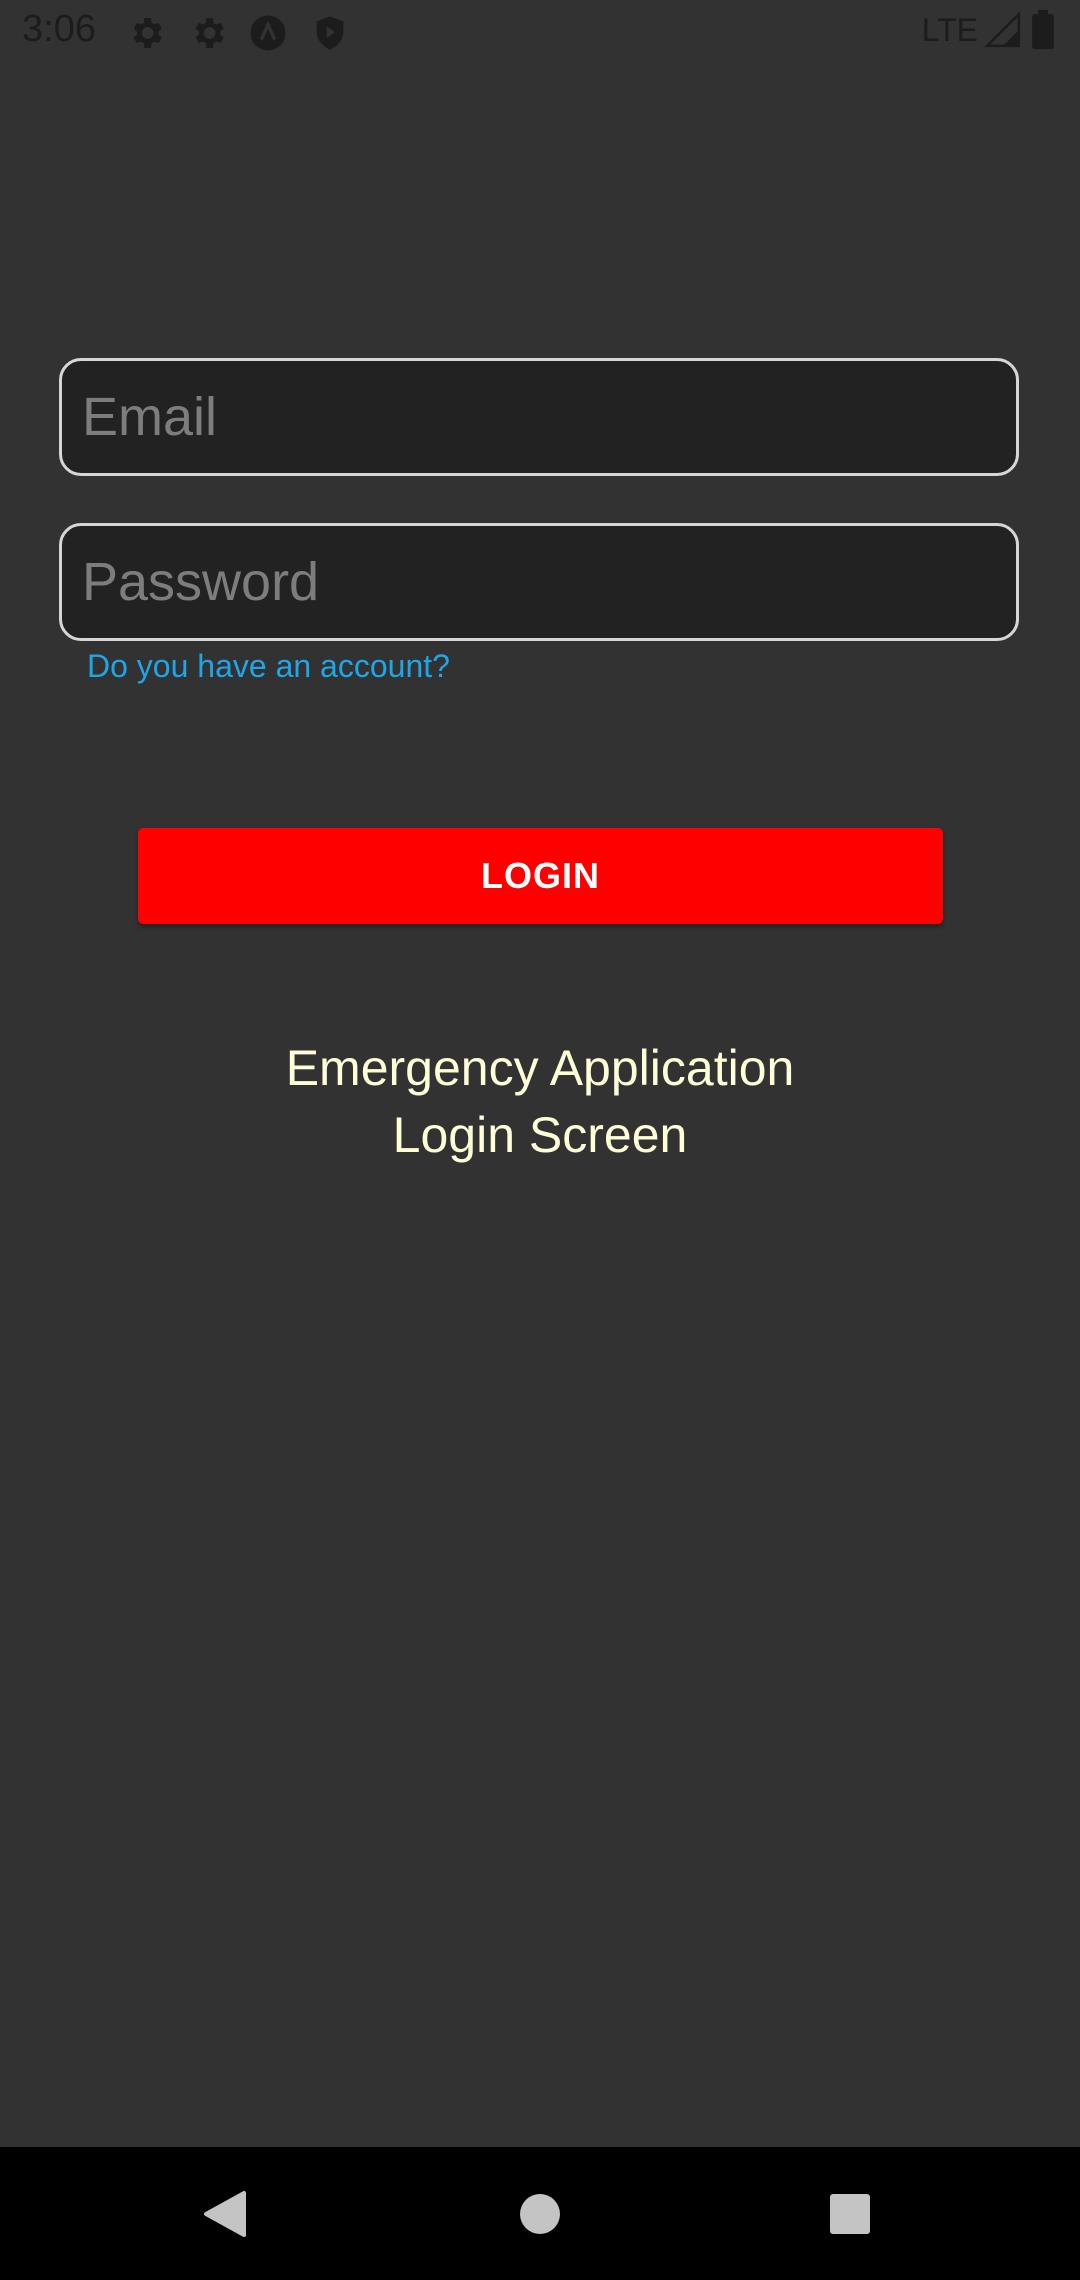  Describe the element at coordinates (268, 666) in the screenshot. I see `account-link: Do you have an account?` at that location.